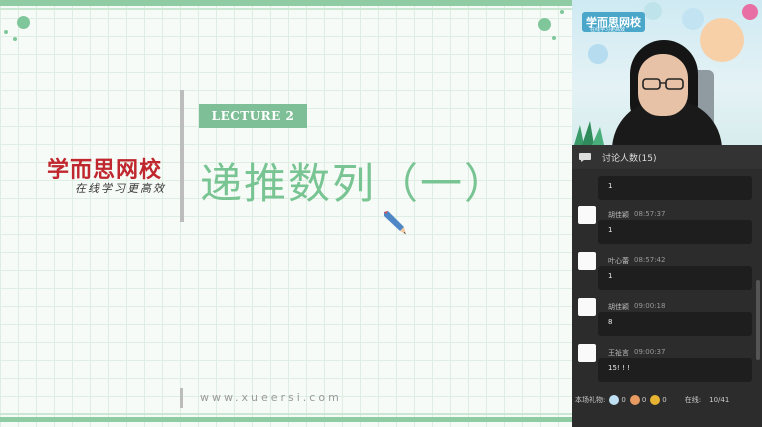 This screenshot has width=762, height=427. What do you see at coordinates (182, 156) in the screenshot?
I see `divider` at bounding box center [182, 156].